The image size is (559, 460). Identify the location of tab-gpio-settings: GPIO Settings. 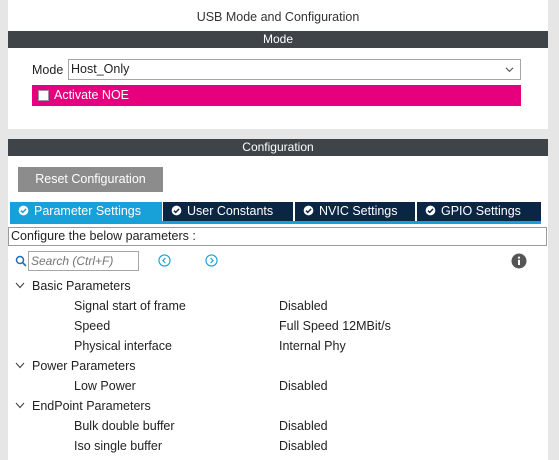
(479, 211).